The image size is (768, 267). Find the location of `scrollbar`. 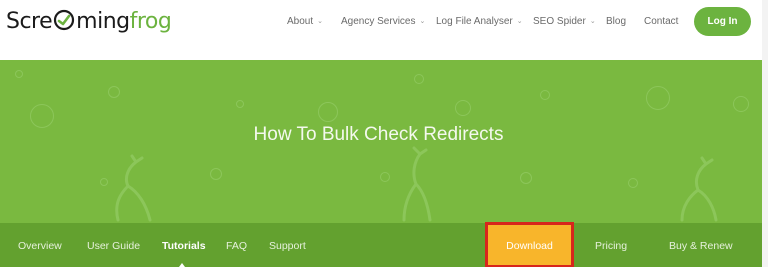

scrollbar is located at coordinates (765, 133).